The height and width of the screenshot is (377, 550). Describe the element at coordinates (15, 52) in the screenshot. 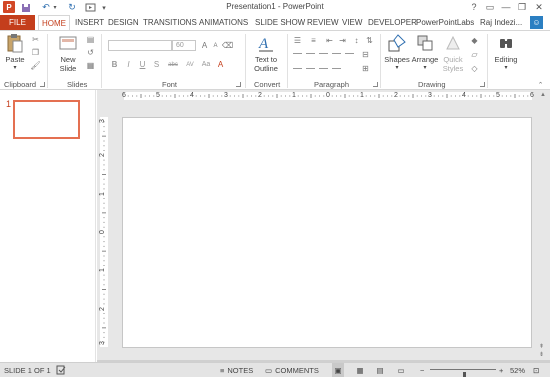

I see `paste-button: Paste ▾` at that location.